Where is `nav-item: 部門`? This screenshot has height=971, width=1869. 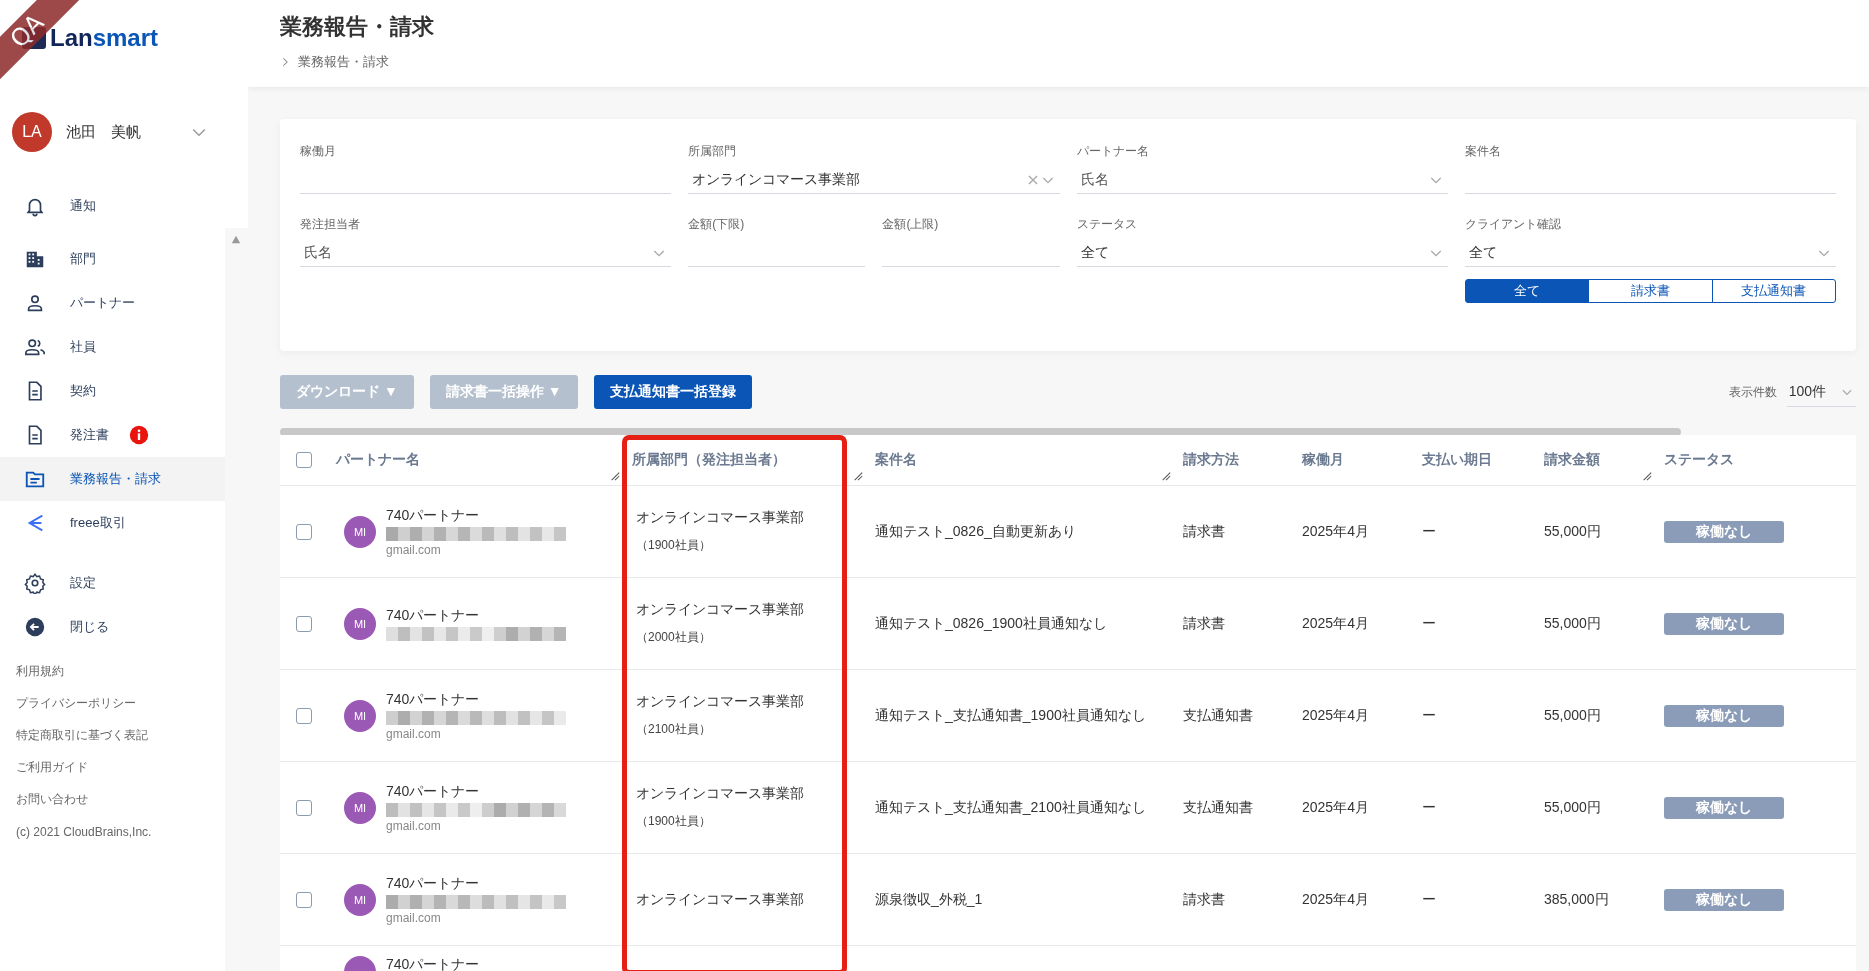
nav-item: 部門 is located at coordinates (112, 259).